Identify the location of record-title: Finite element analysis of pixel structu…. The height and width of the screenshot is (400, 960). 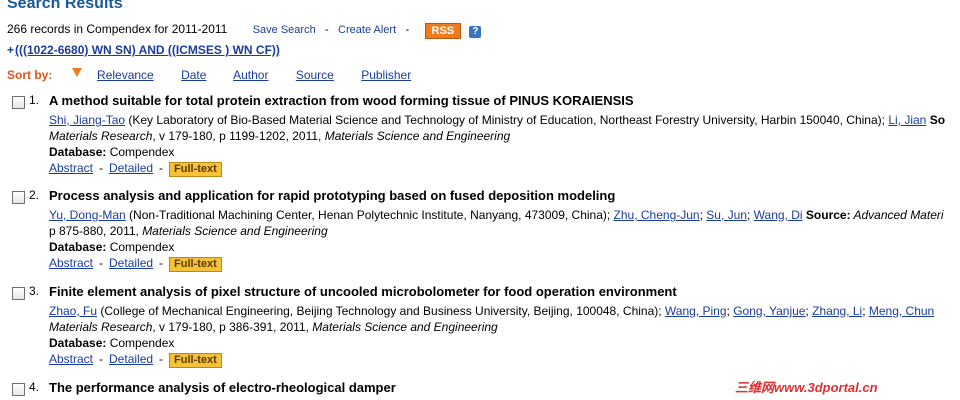
(363, 291).